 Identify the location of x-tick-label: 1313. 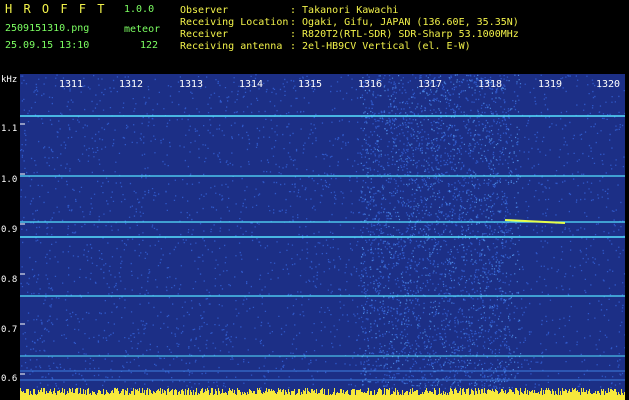
(191, 84).